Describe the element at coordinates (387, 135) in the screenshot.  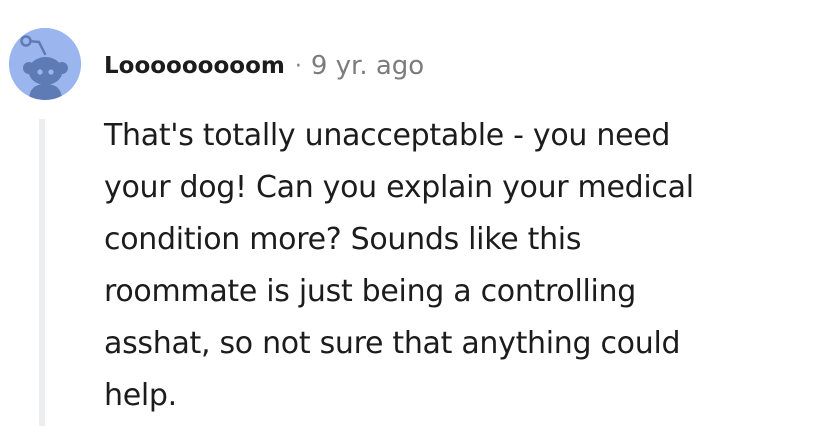
I see `comment-body-line: That's totally unacceptable - you need` at that location.